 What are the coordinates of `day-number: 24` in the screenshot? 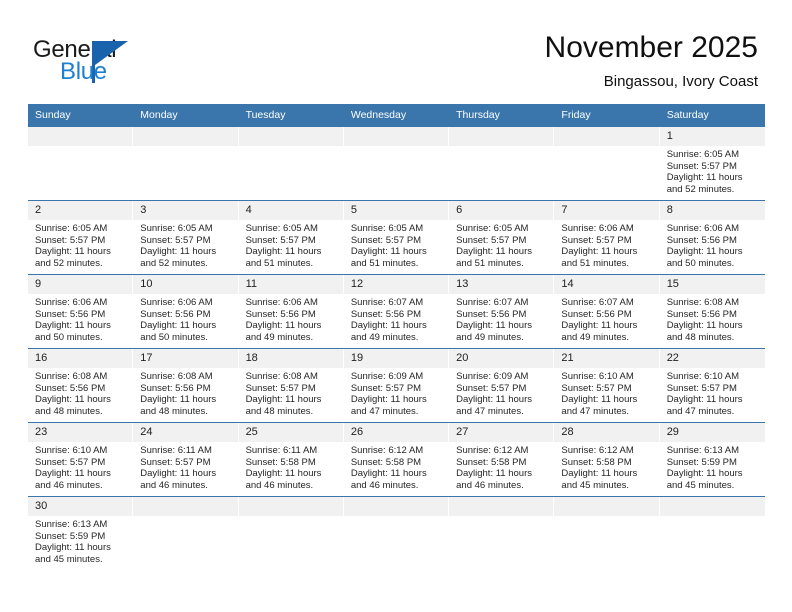 It's located at (186, 432).